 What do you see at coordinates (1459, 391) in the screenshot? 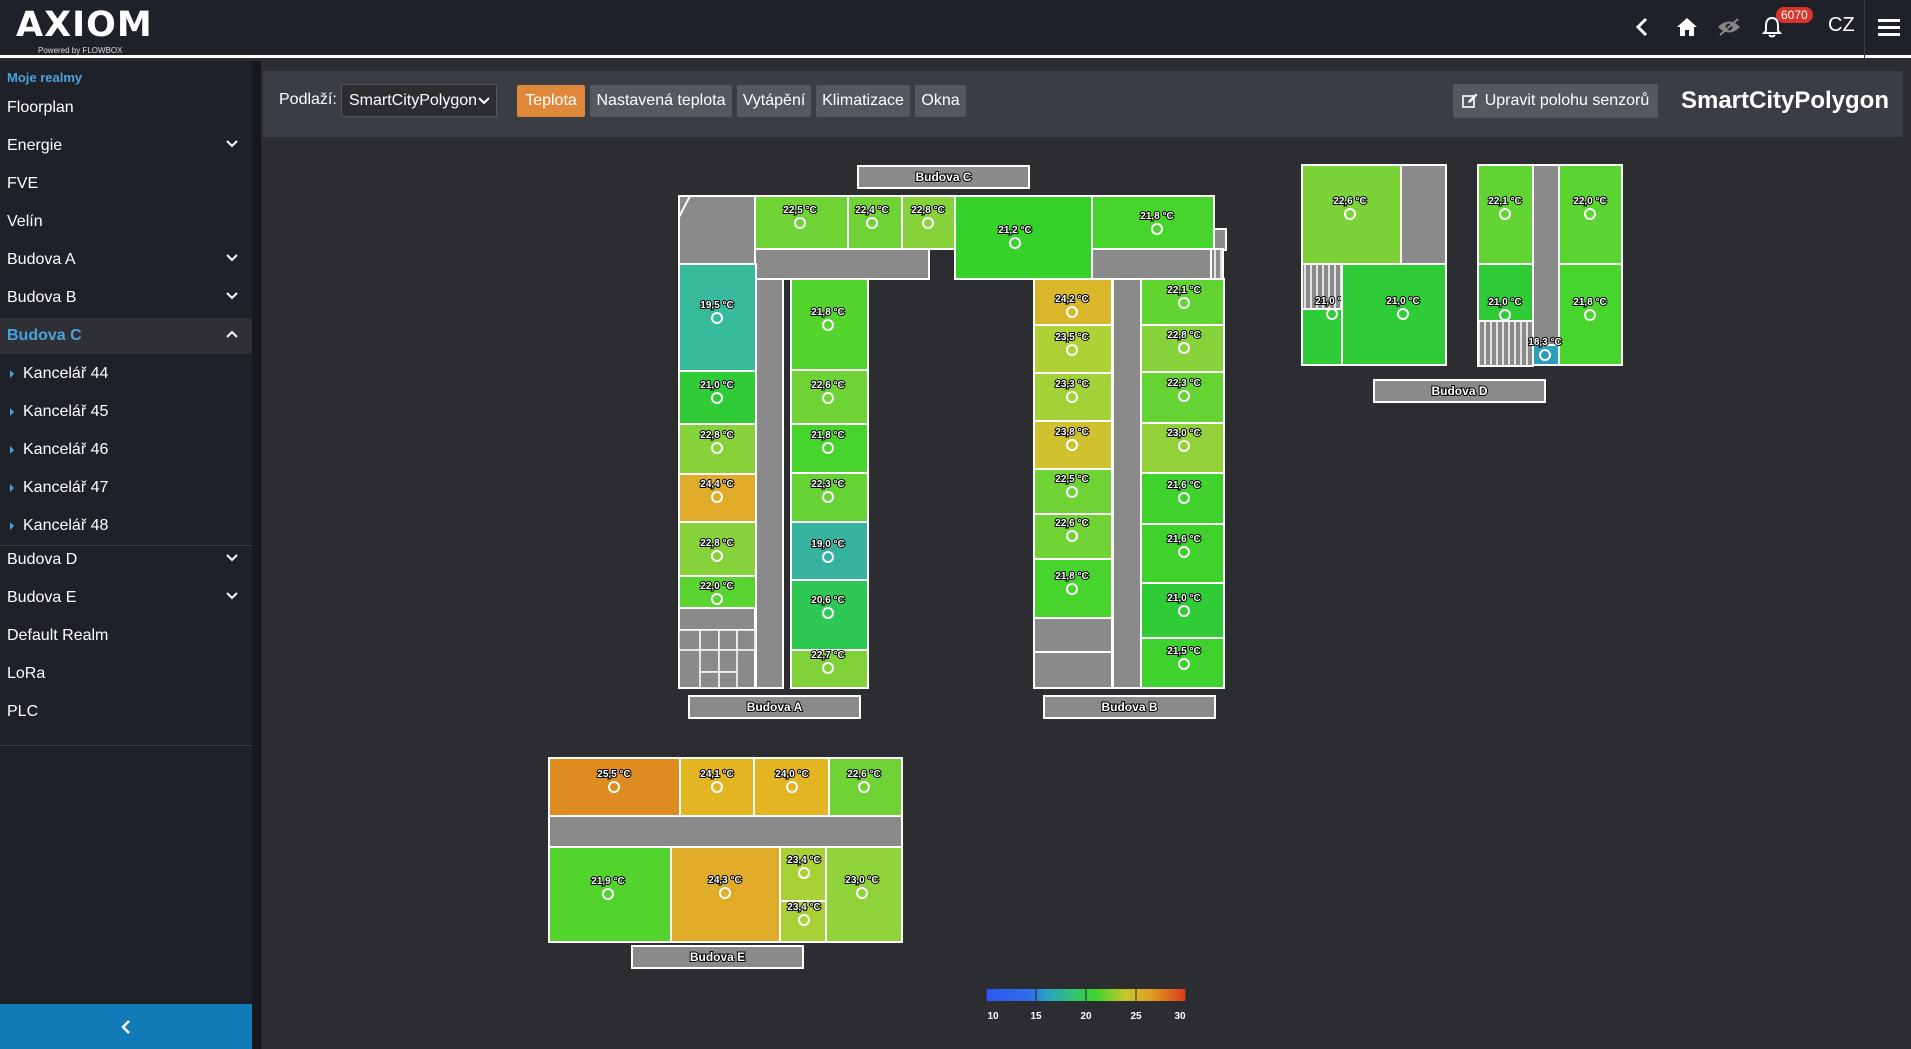
I see `building-label-budova-d: Budova D` at bounding box center [1459, 391].